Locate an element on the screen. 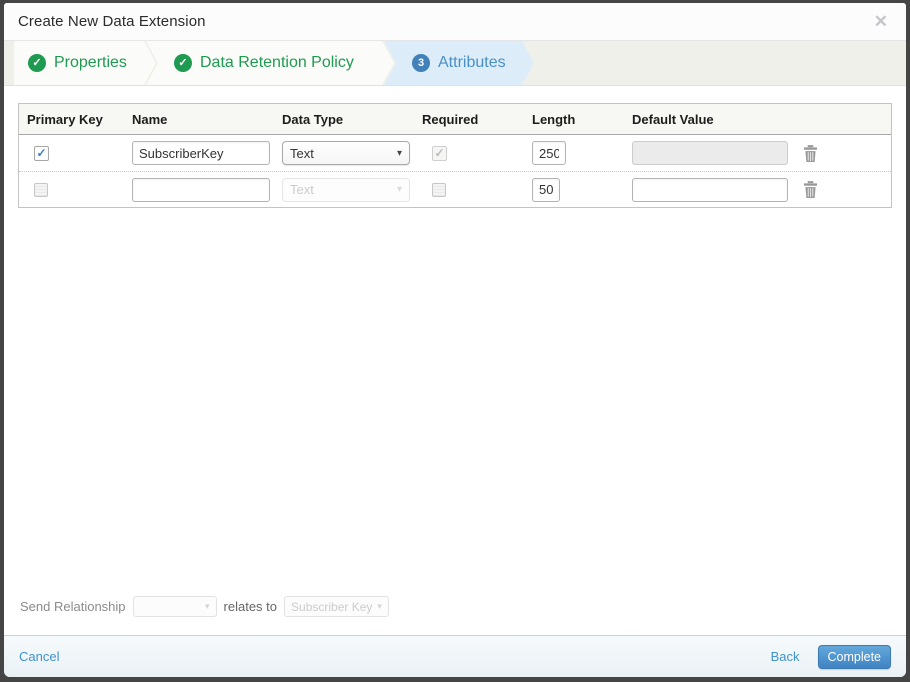 This screenshot has width=910, height=682. step-label: Attributes is located at coordinates (472, 62).